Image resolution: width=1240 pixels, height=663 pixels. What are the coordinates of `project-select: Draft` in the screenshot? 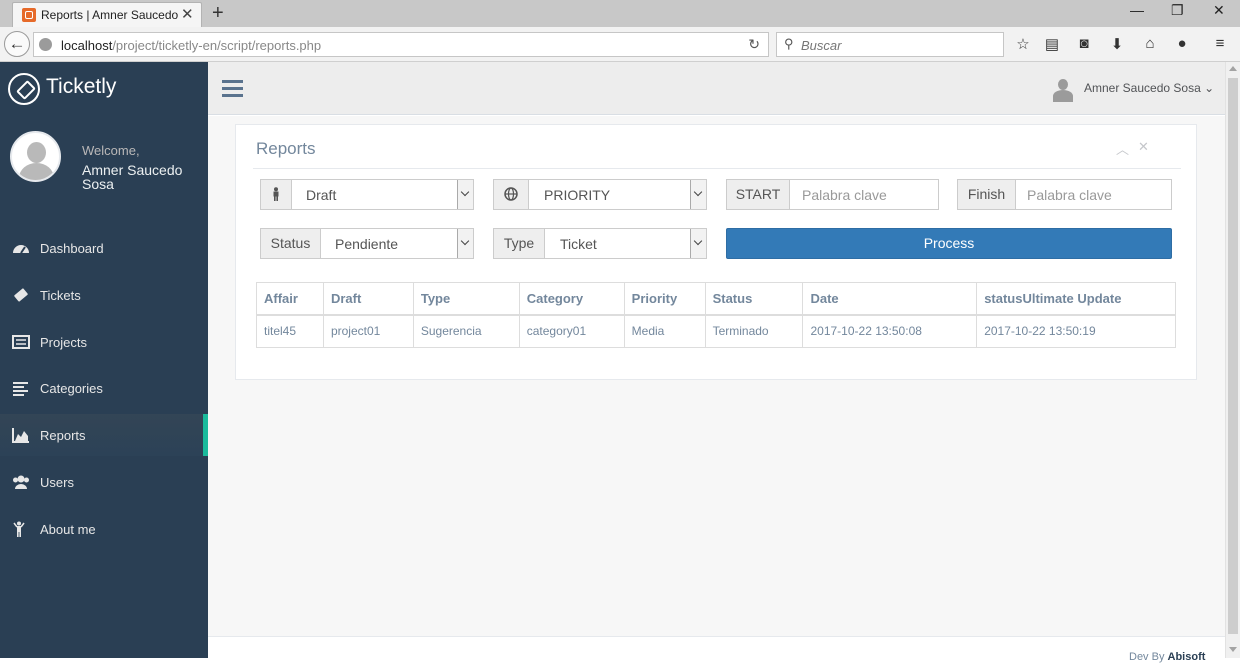 It's located at (367, 194).